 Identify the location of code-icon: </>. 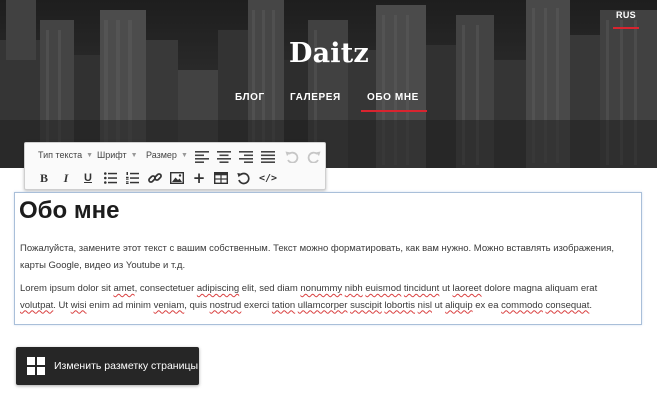
(268, 178).